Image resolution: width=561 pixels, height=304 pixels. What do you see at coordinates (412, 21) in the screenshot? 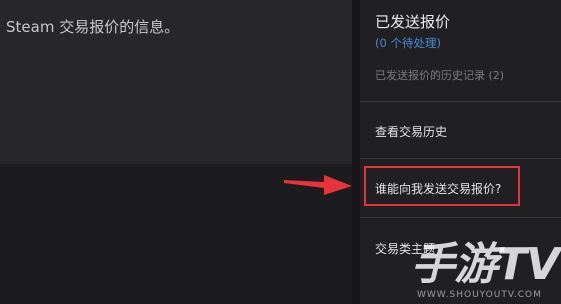
I see `sent-offers-title: 已发送报价` at bounding box center [412, 21].